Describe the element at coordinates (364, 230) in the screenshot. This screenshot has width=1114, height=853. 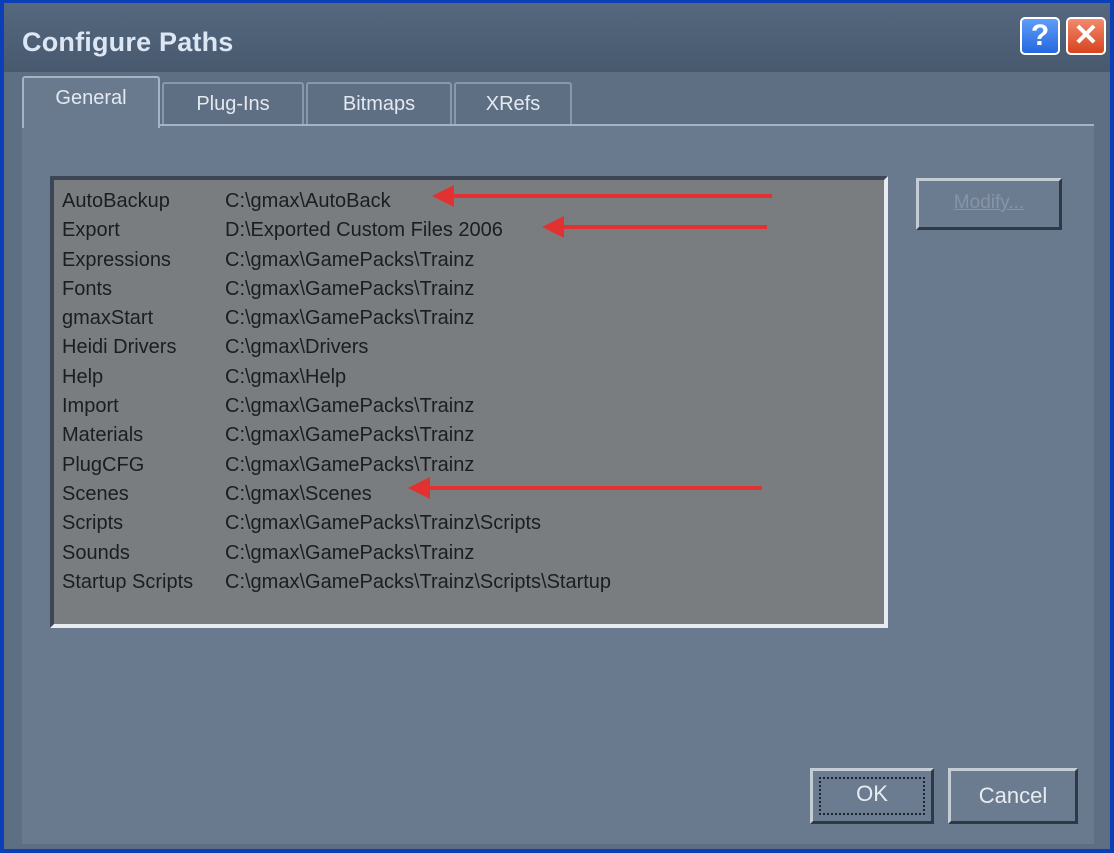
I see `path-value: D:\Exported Custom Files 2006` at that location.